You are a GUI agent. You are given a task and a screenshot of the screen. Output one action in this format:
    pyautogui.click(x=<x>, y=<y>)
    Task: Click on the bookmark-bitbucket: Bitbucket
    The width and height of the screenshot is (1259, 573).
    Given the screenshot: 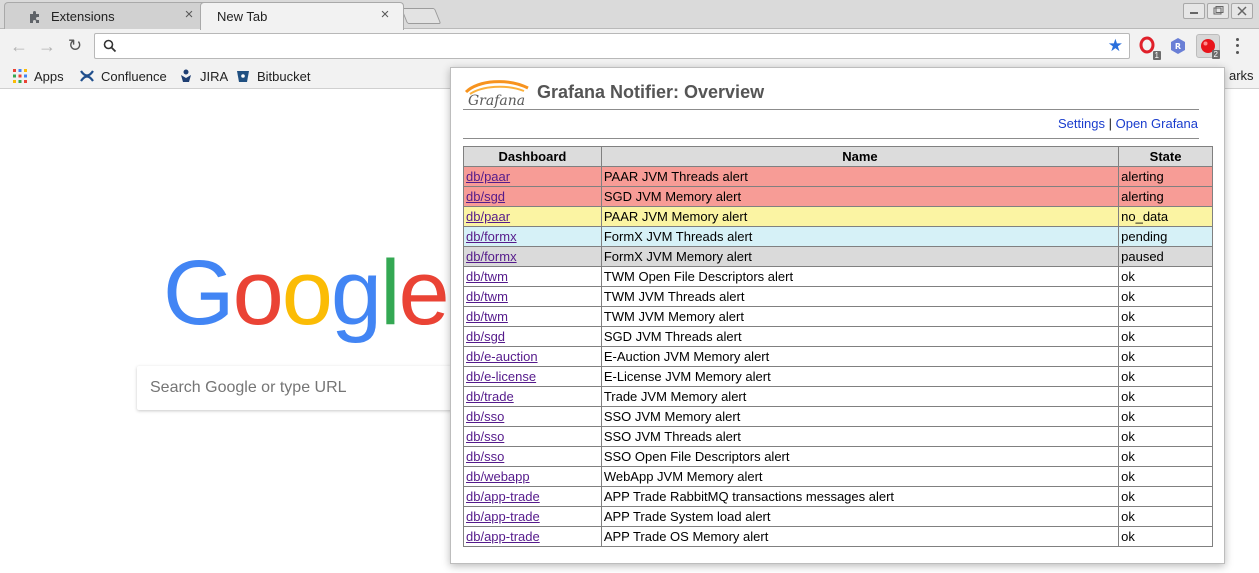 What is the action you would take?
    pyautogui.click(x=272, y=76)
    